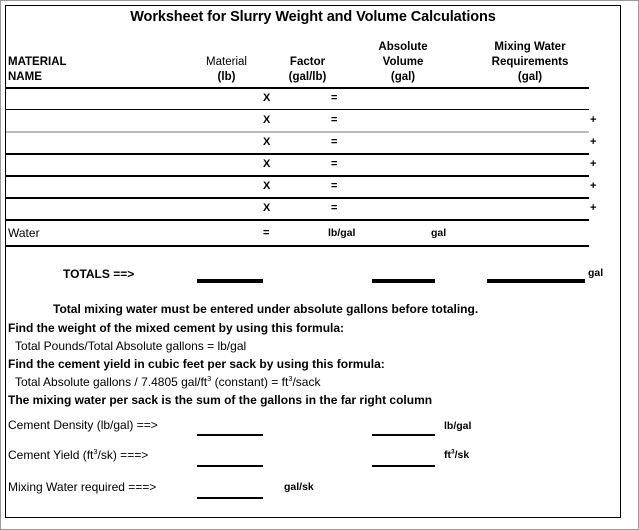  I want to click on row-3-rule, so click(297, 154).